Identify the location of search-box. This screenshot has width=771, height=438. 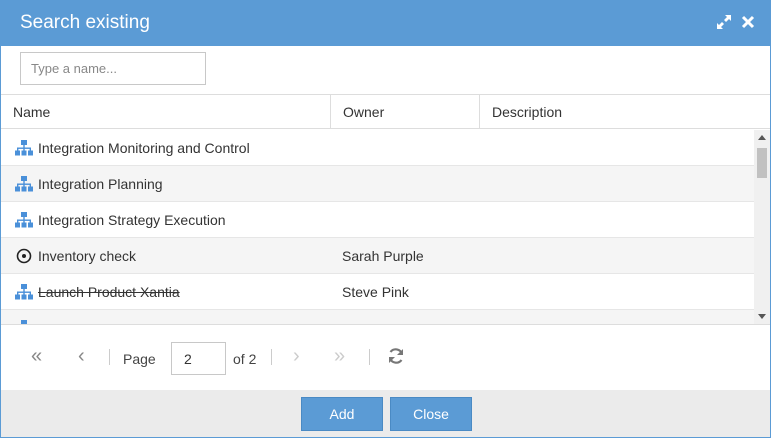
(113, 68).